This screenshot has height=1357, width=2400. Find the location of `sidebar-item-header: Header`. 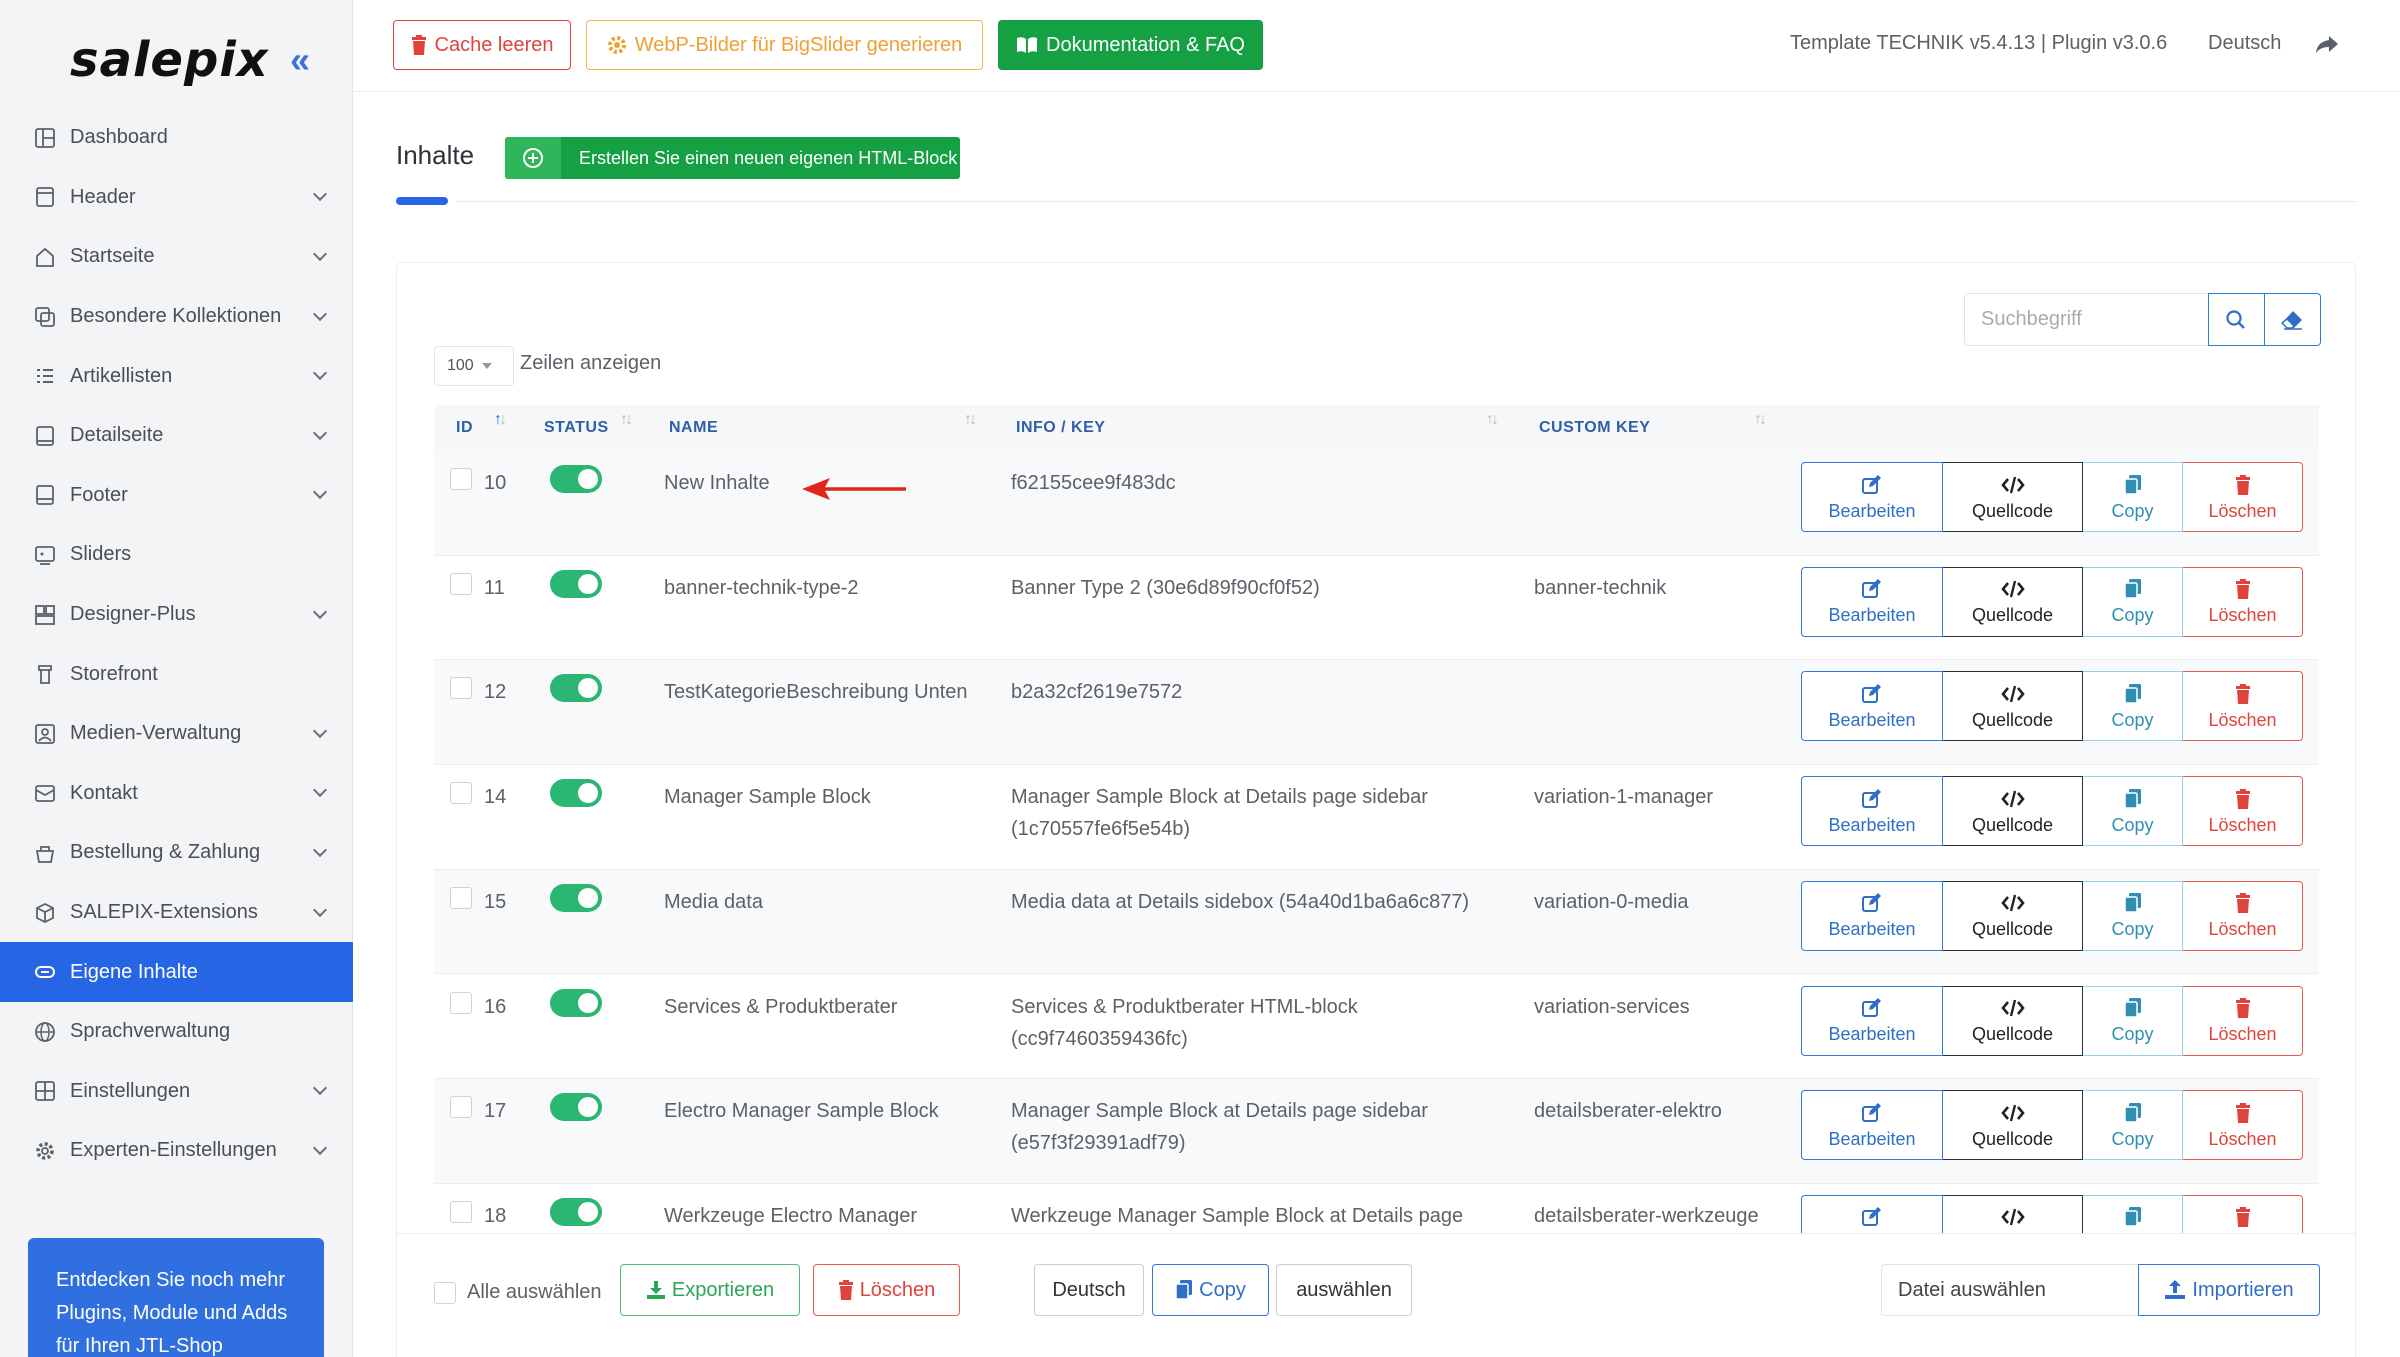

sidebar-item-header: Header is located at coordinates (176, 198).